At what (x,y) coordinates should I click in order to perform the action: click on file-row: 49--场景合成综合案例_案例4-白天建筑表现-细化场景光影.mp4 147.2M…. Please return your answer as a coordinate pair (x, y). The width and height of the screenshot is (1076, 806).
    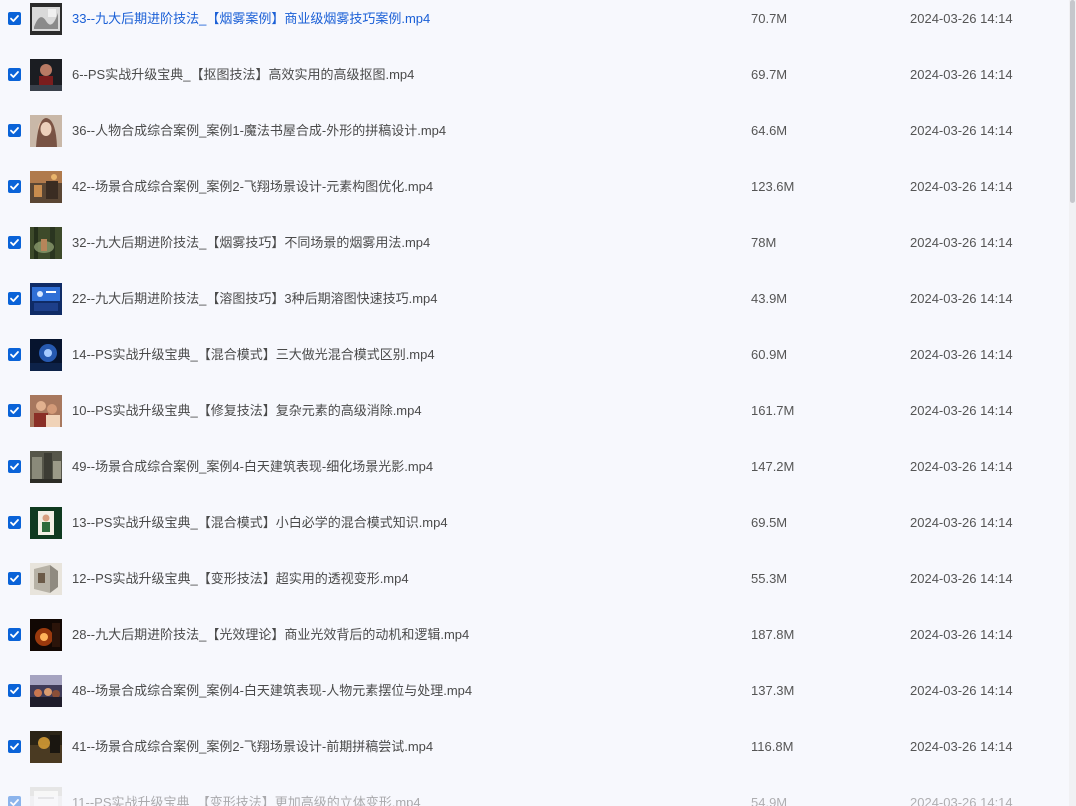
    Looking at the image, I should click on (534, 466).